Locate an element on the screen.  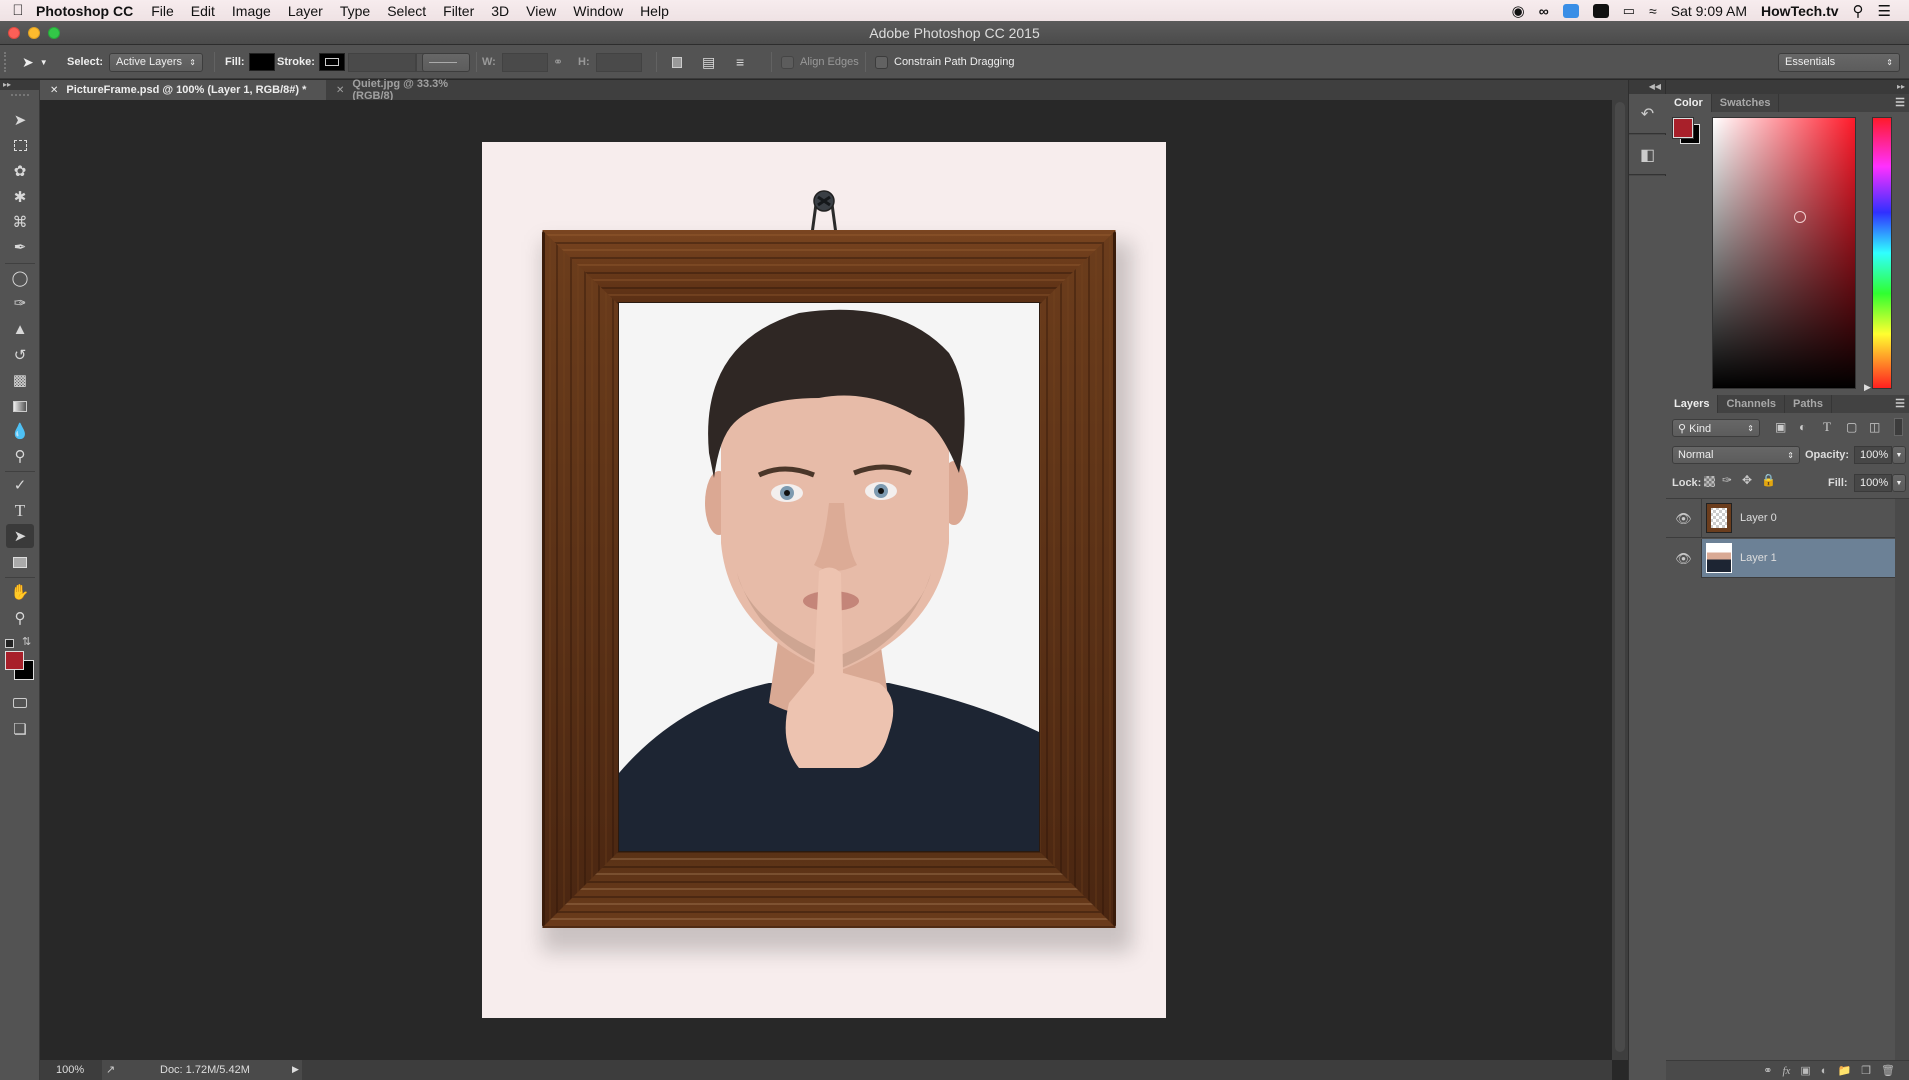
constrain-path-check is located at coordinates (881, 62).